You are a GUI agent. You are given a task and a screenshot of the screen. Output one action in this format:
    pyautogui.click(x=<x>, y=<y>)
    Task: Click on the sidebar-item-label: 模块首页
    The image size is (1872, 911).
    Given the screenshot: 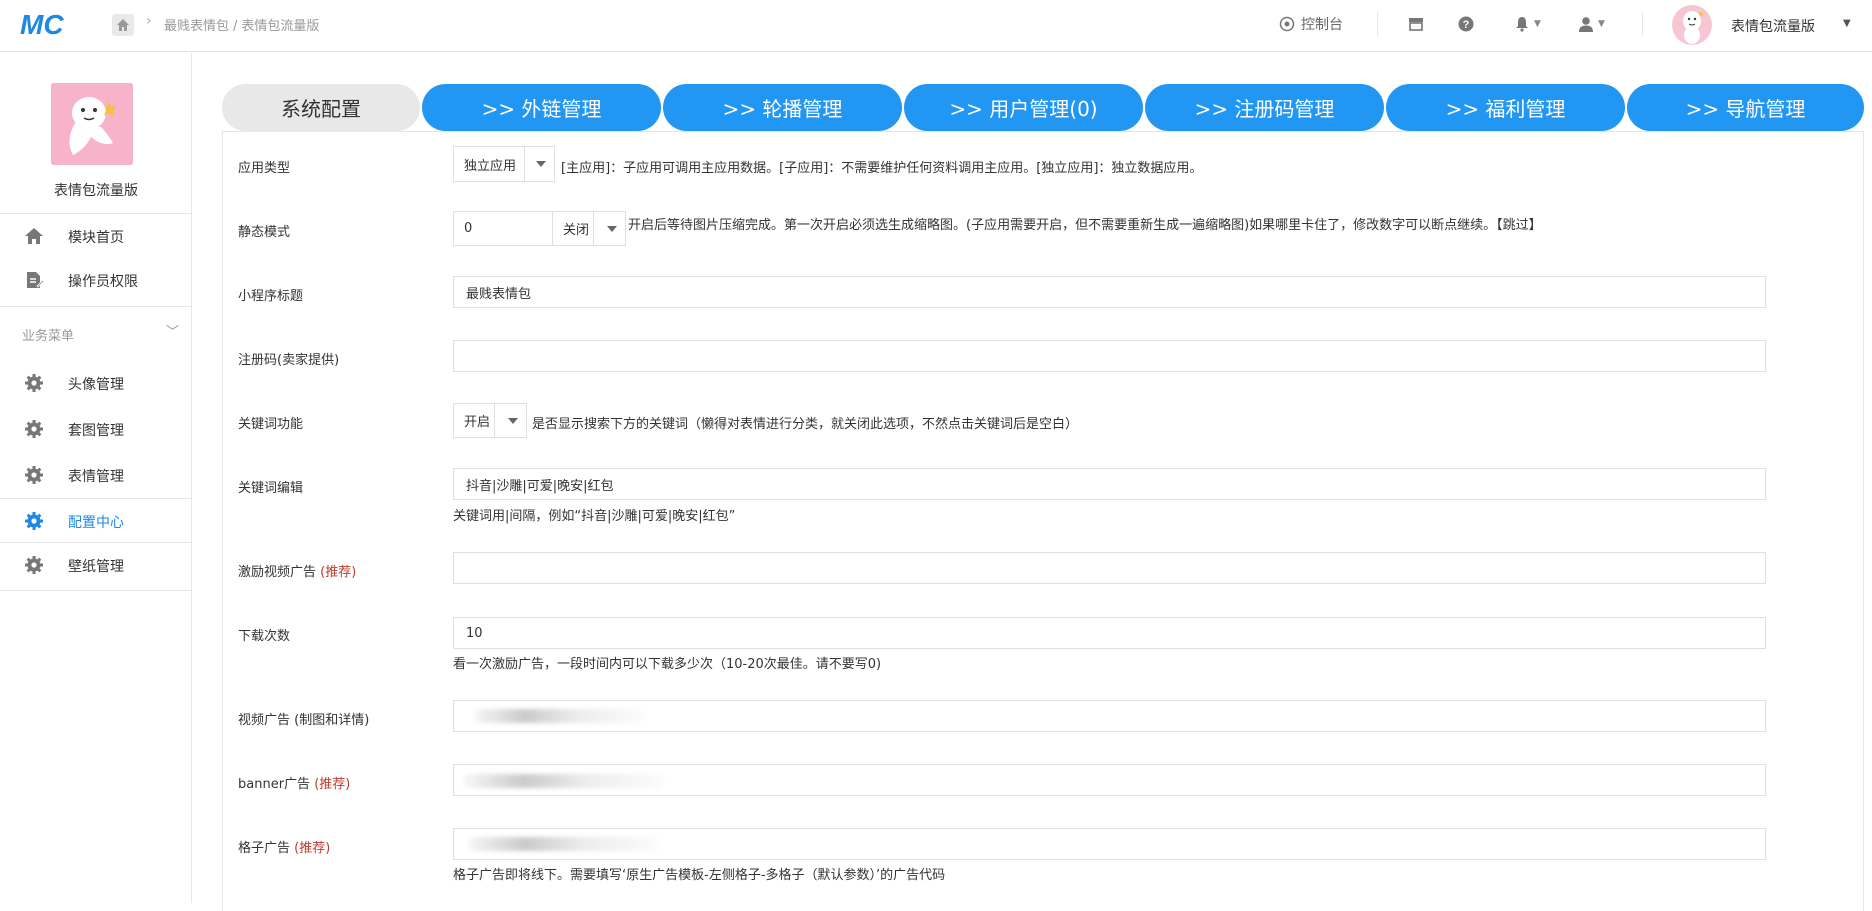 What is the action you would take?
    pyautogui.click(x=96, y=238)
    